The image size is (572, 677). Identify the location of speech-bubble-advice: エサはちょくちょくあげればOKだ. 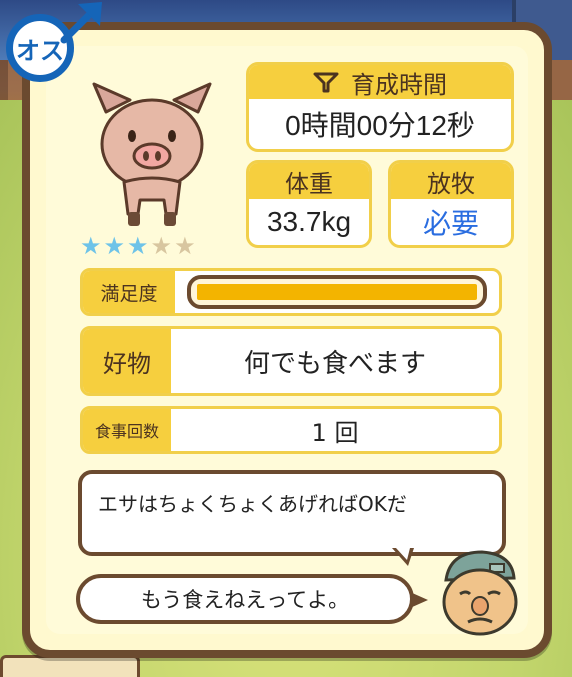
(292, 513).